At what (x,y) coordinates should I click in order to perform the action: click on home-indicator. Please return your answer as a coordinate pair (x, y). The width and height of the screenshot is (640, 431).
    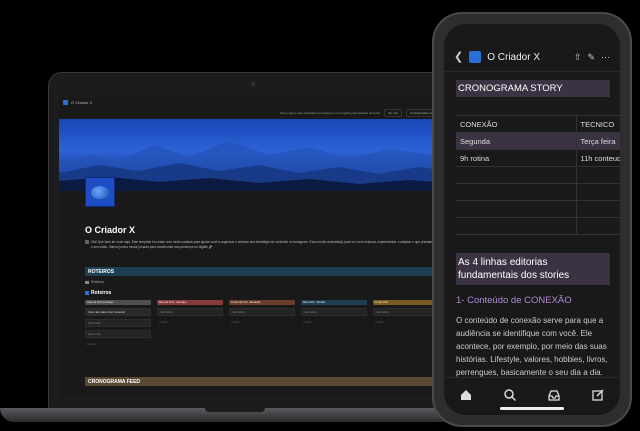
    Looking at the image, I should click on (532, 408).